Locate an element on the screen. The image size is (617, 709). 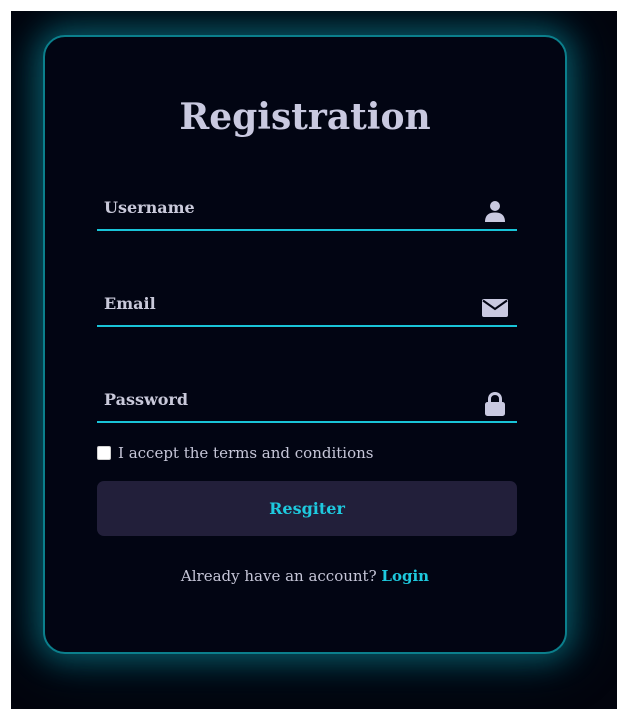
terms-checkbox-row: I accept the terms and conditions is located at coordinates (235, 453).